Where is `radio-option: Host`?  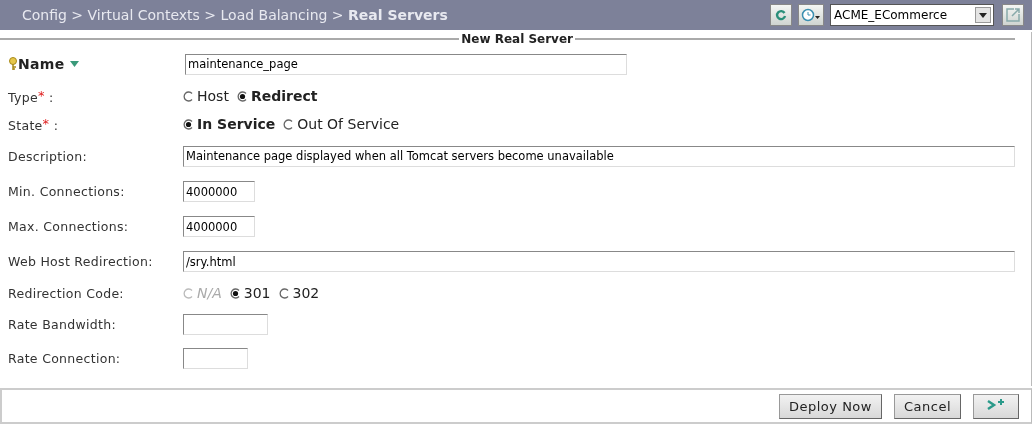 radio-option: Host is located at coordinates (206, 96).